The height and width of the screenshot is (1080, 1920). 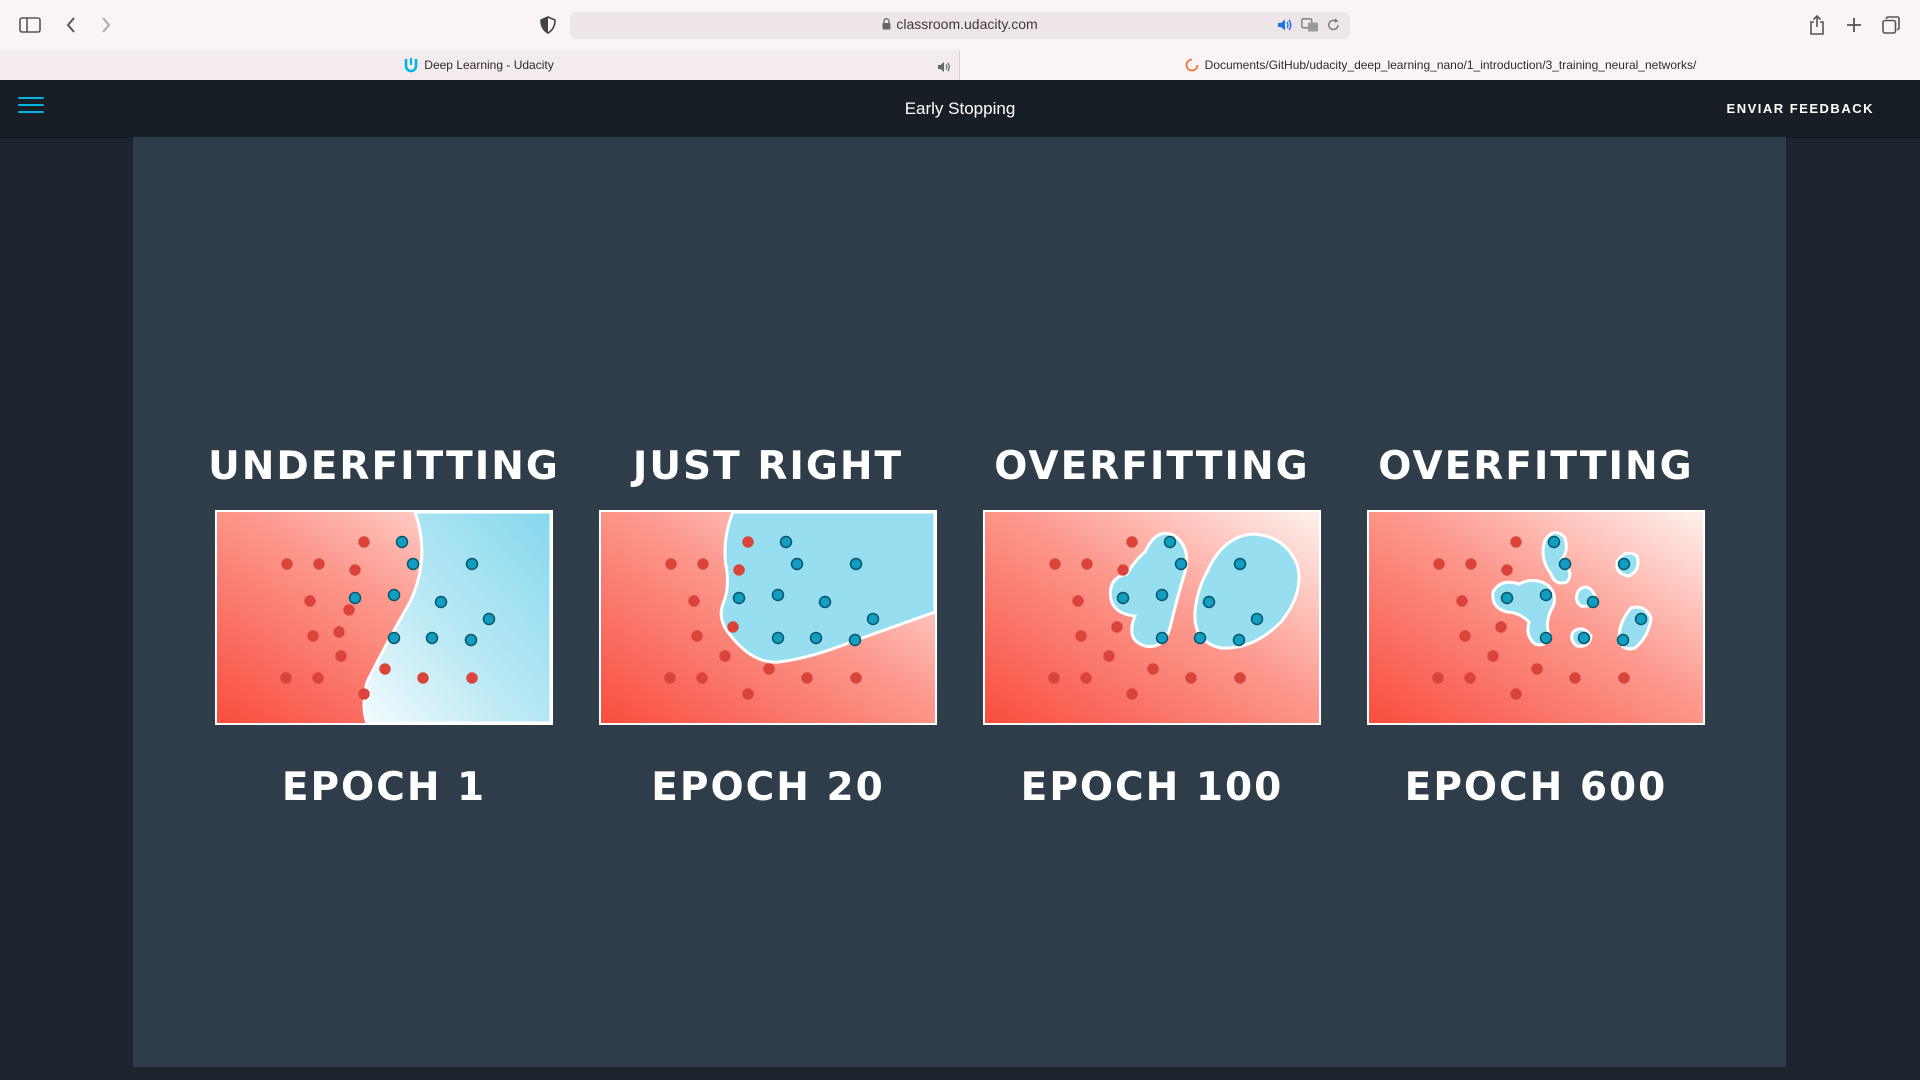 What do you see at coordinates (30, 25) in the screenshot?
I see `sidebar-icon` at bounding box center [30, 25].